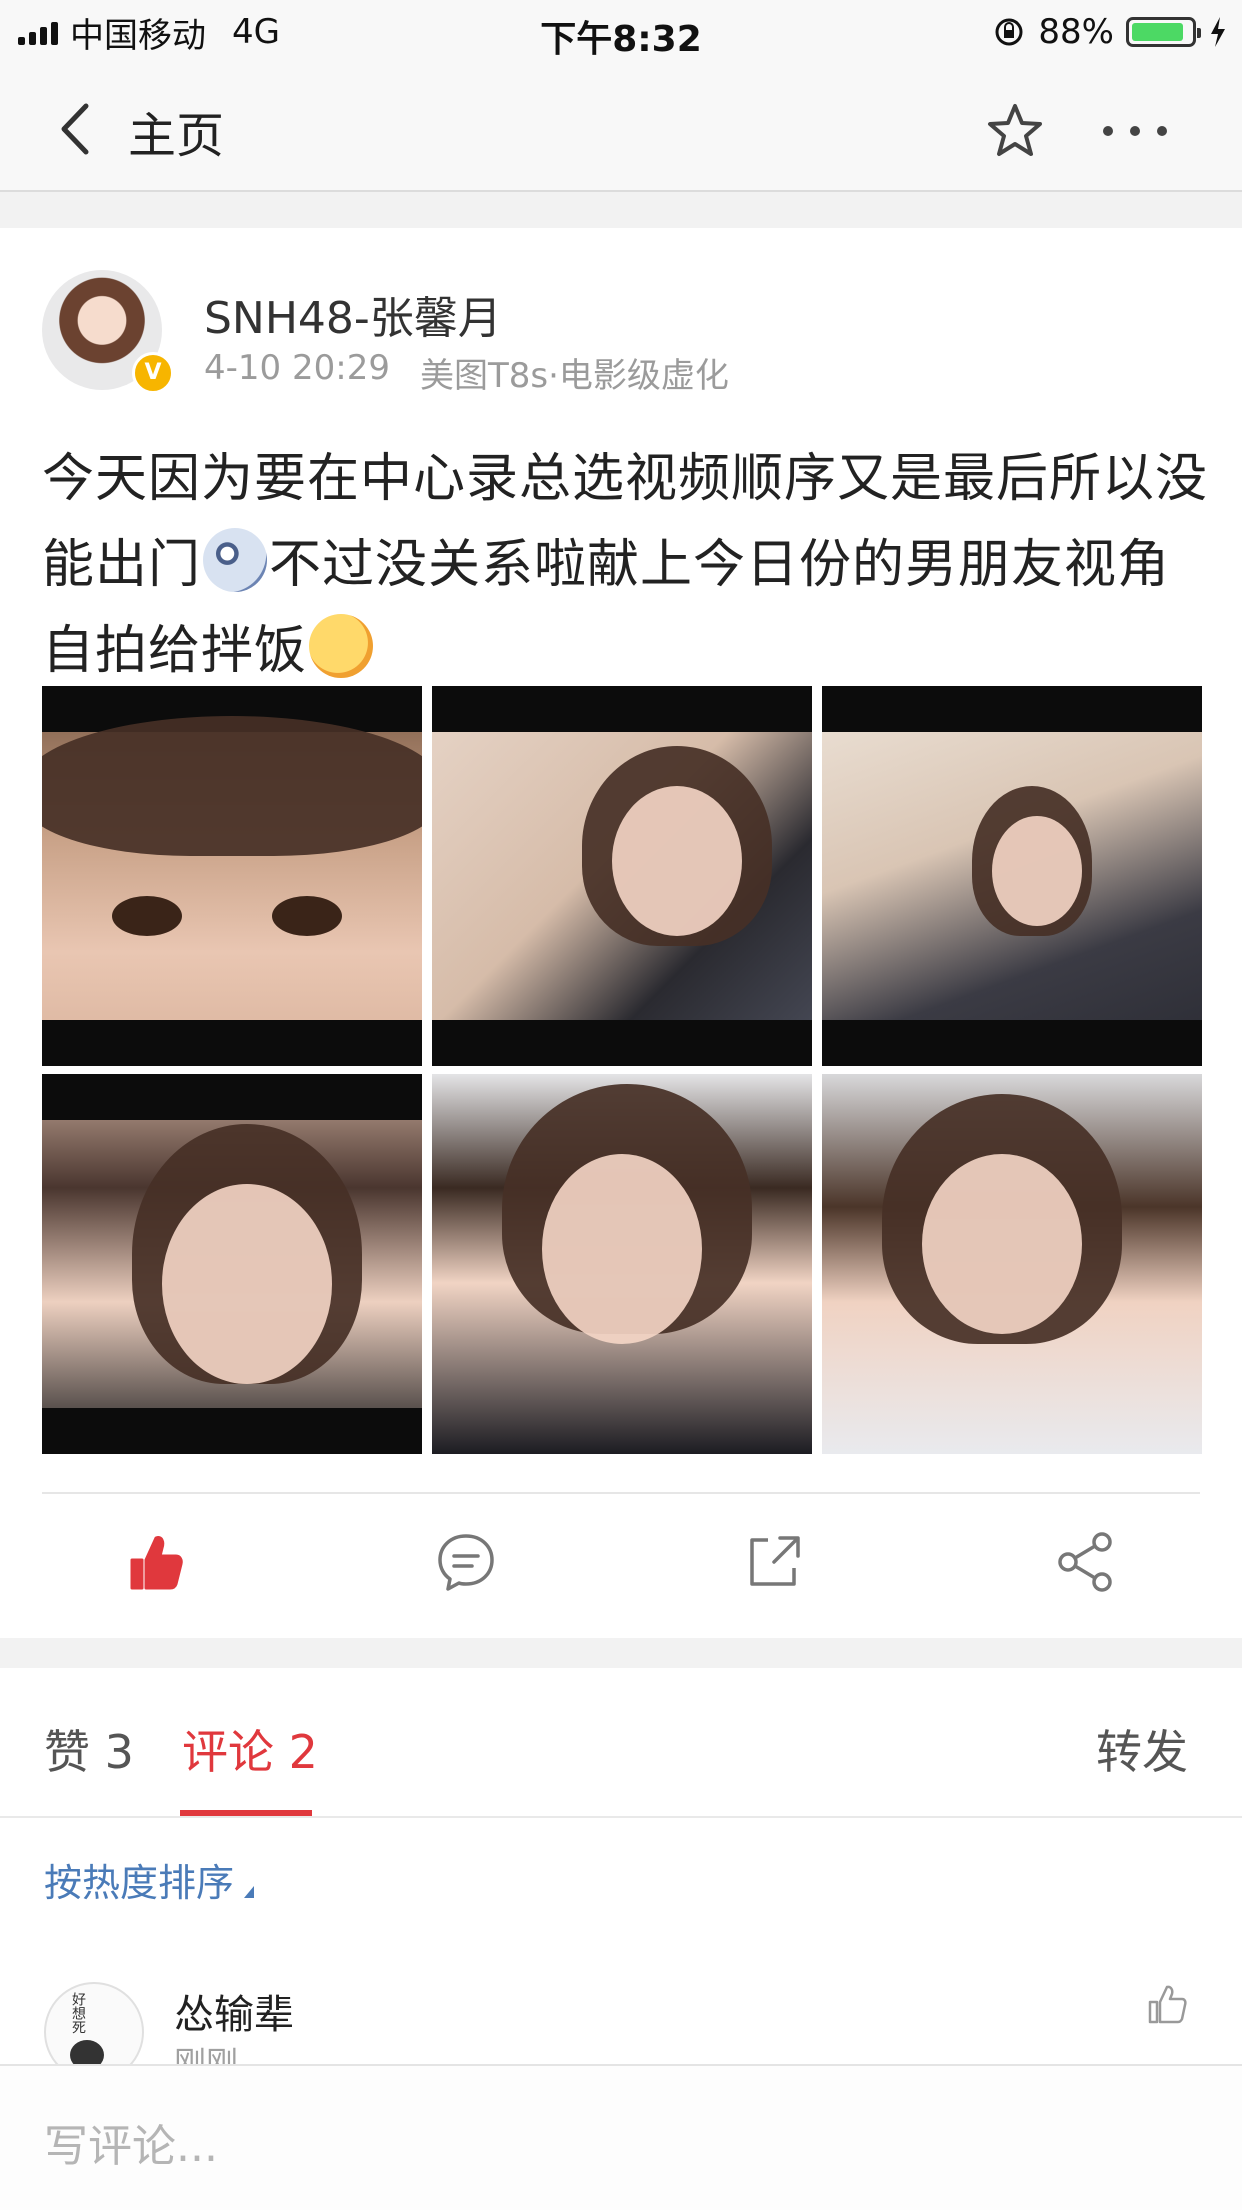 This screenshot has width=1242, height=2210. I want to click on repost-icon, so click(775, 1561).